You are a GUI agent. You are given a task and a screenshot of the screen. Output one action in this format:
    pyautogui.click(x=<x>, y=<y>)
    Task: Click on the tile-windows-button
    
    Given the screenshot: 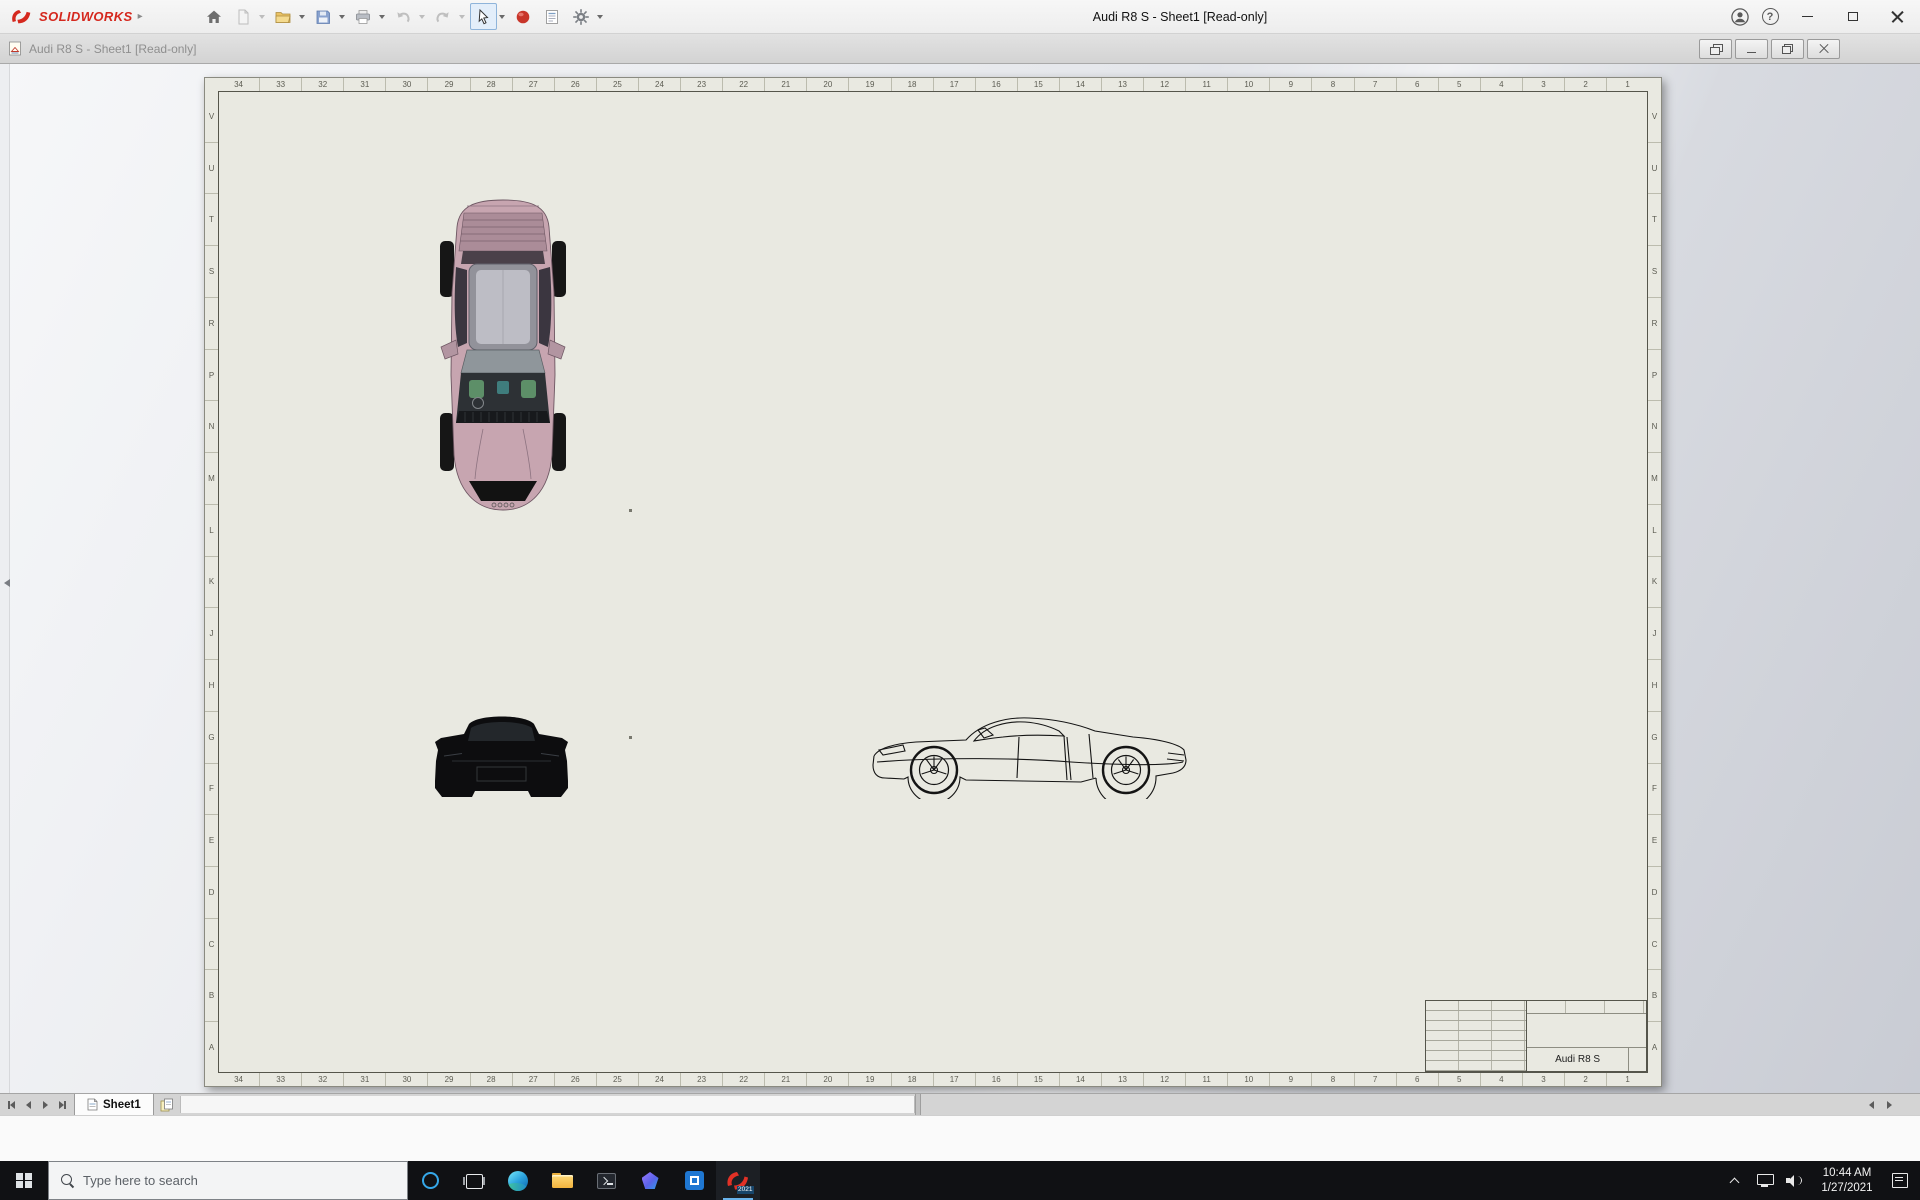 What is the action you would take?
    pyautogui.click(x=1715, y=48)
    